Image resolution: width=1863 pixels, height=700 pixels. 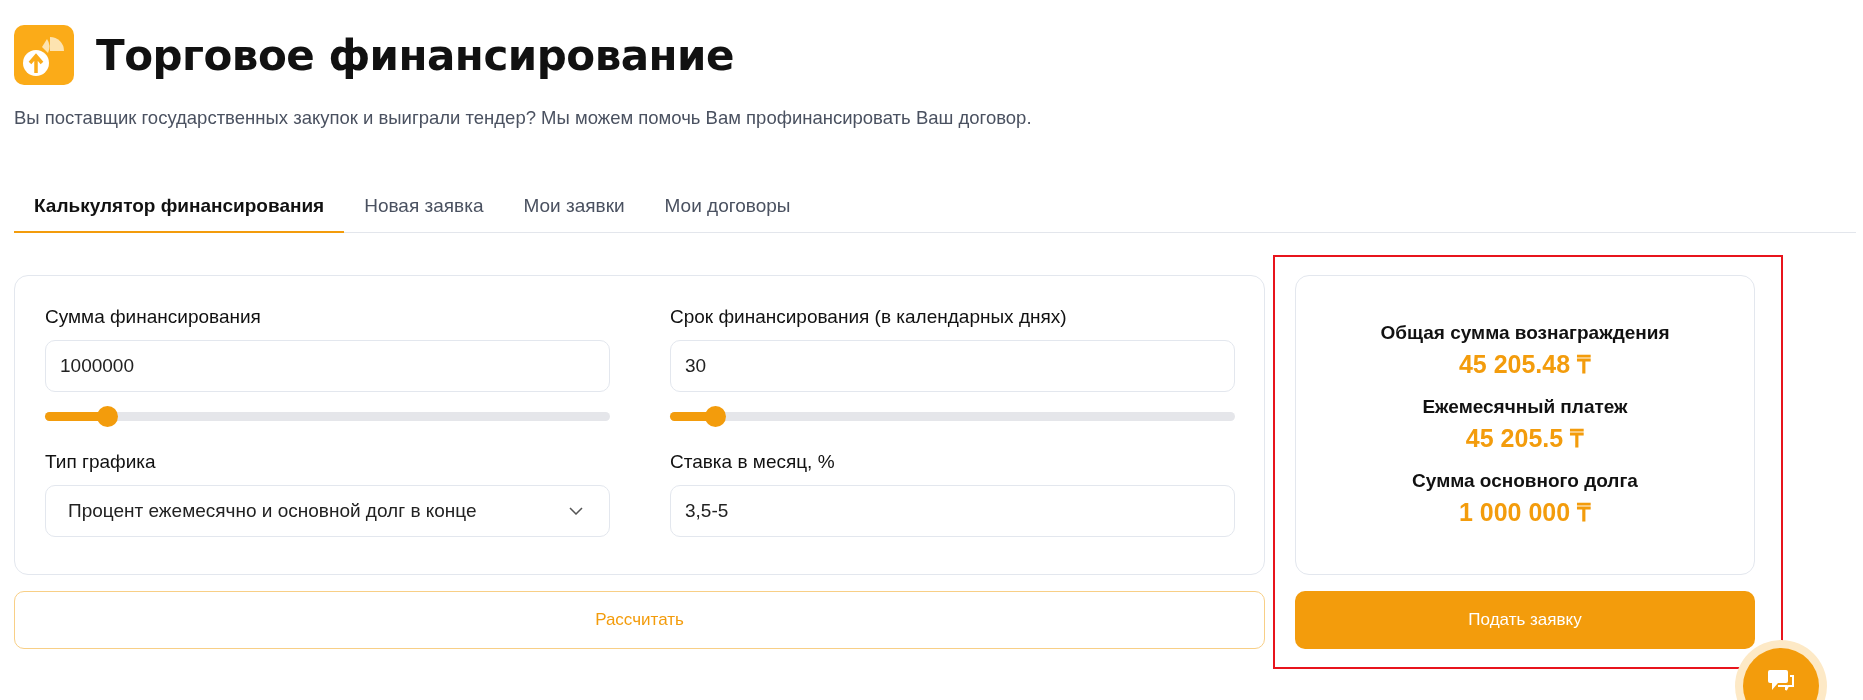 I want to click on chevron-down-icon, so click(x=576, y=511).